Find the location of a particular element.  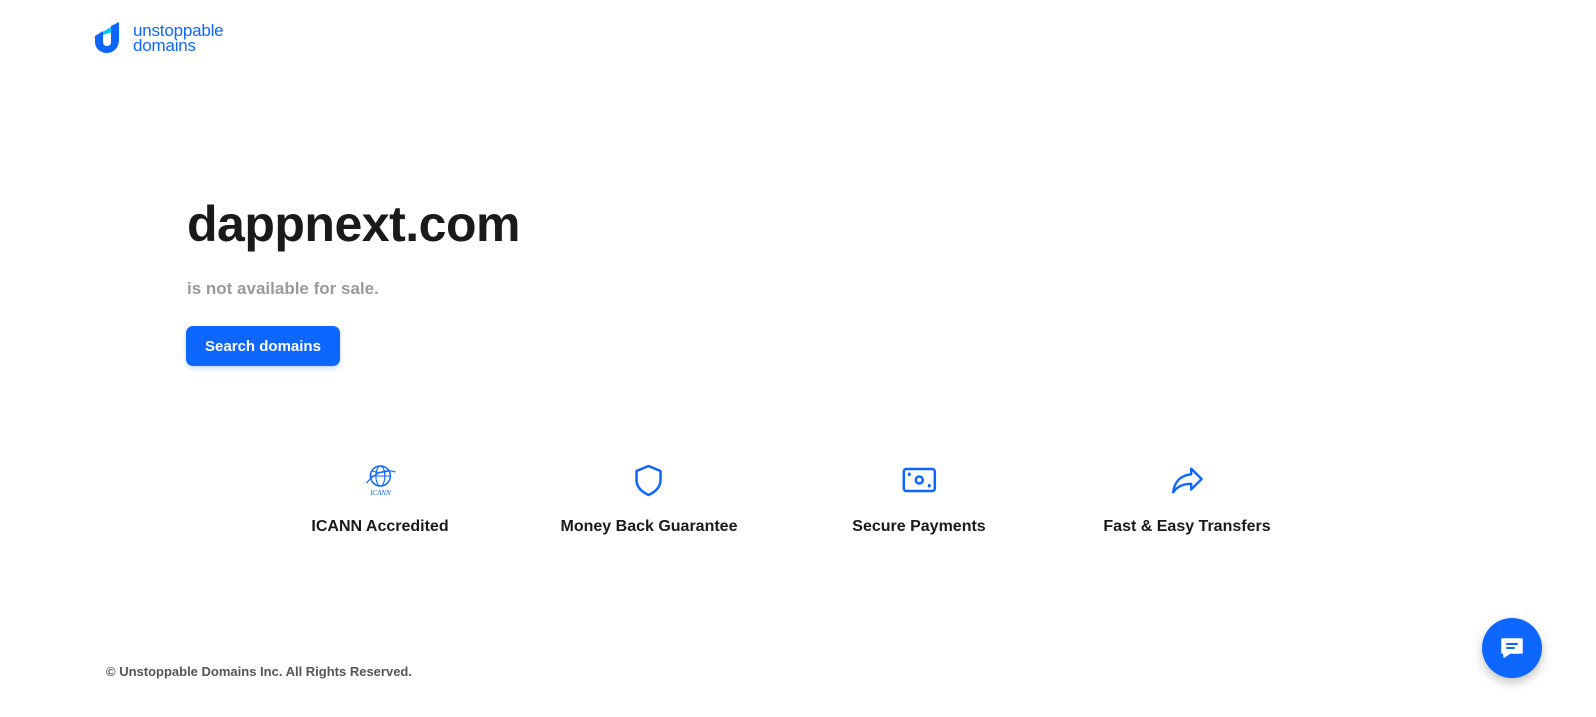

chat-launcher-button is located at coordinates (1512, 648).